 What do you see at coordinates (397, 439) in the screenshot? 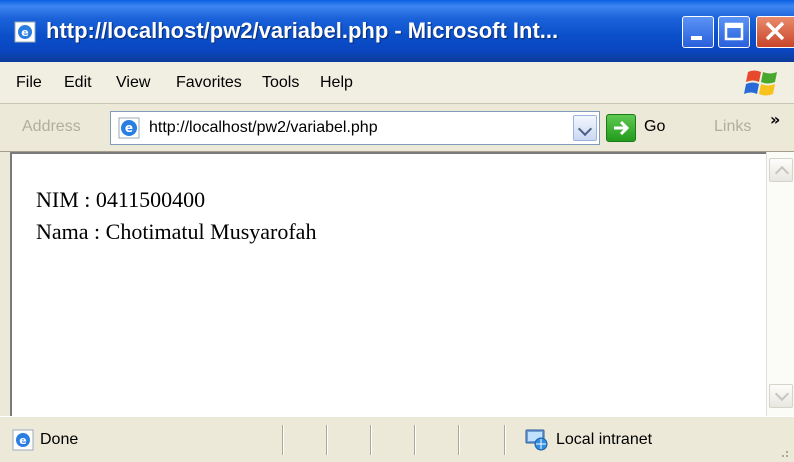
I see `status-bar: e Done Local intranet` at bounding box center [397, 439].